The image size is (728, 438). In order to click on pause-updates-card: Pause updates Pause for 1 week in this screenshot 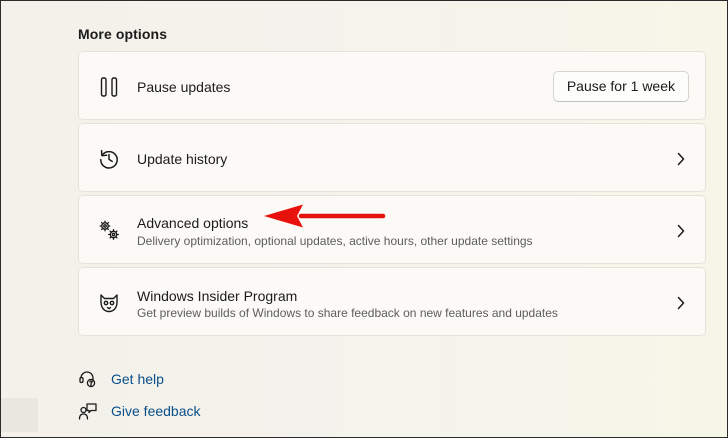, I will do `click(392, 85)`.